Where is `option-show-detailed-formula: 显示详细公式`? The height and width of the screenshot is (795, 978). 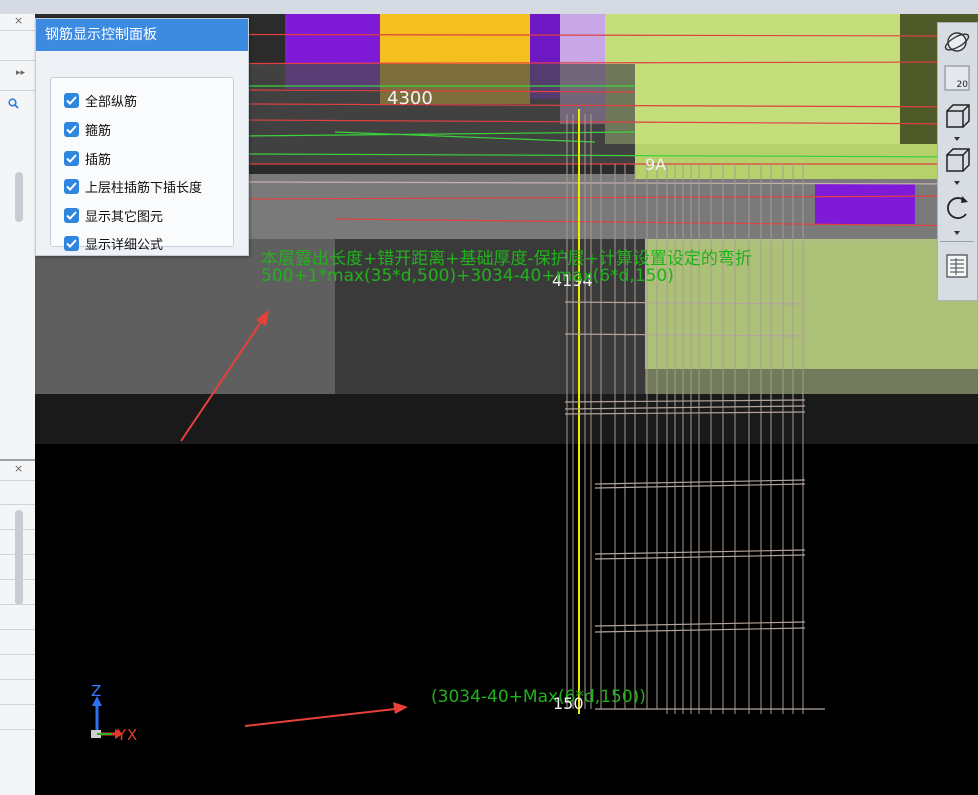
option-show-detailed-formula: 显示详细公式 is located at coordinates (113, 243).